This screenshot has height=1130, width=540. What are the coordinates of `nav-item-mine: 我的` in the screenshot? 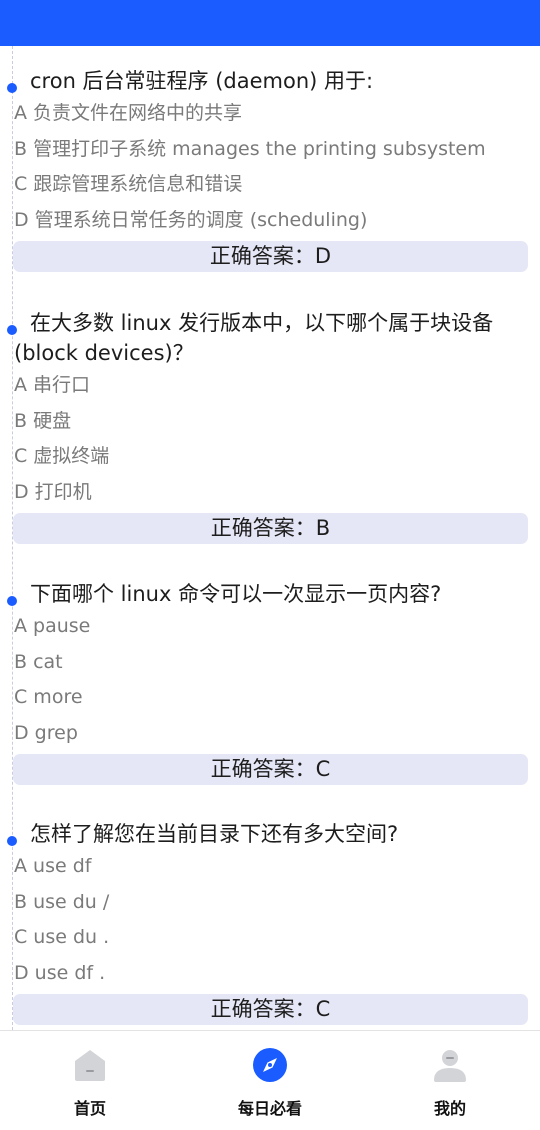 It's located at (450, 1080).